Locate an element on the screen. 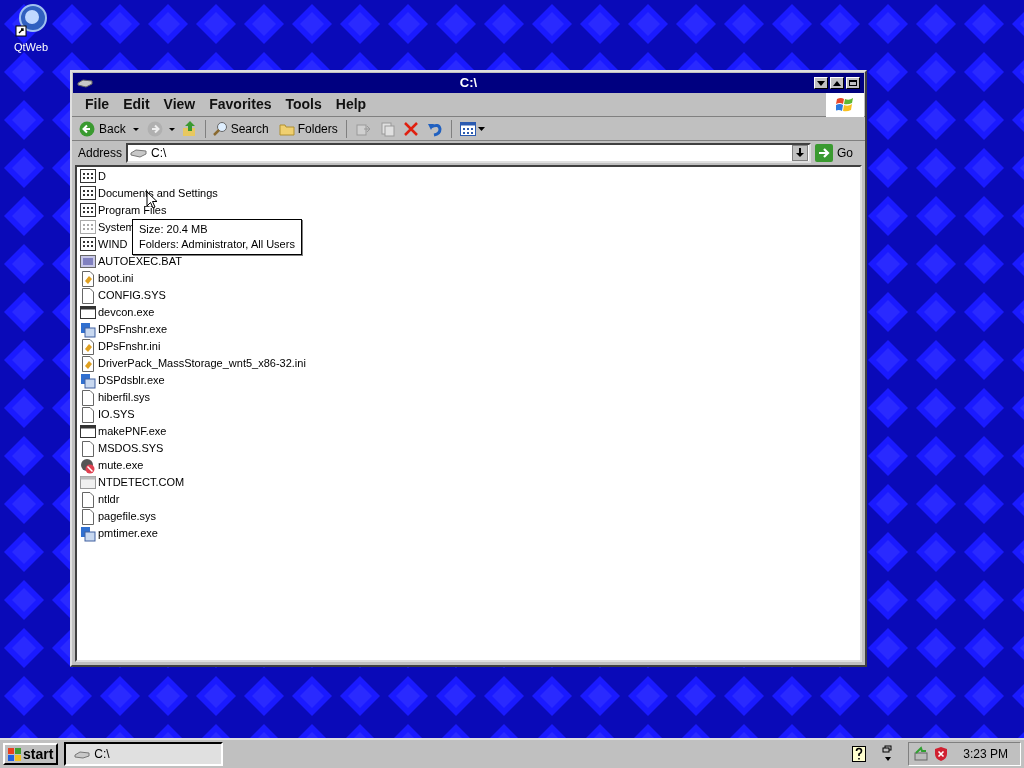  window-title: C:\ is located at coordinates (468, 83).